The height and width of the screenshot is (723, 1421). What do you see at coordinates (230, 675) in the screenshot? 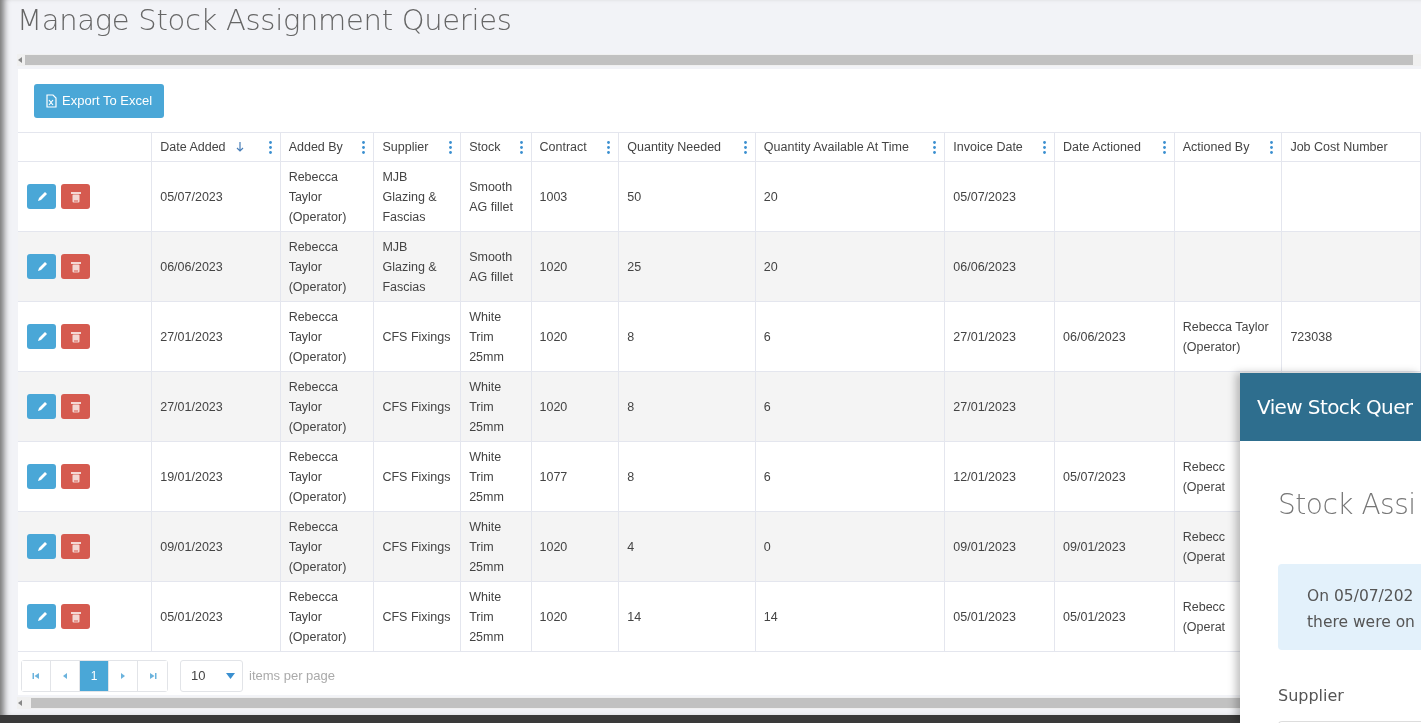
I see `caret-down-icon` at bounding box center [230, 675].